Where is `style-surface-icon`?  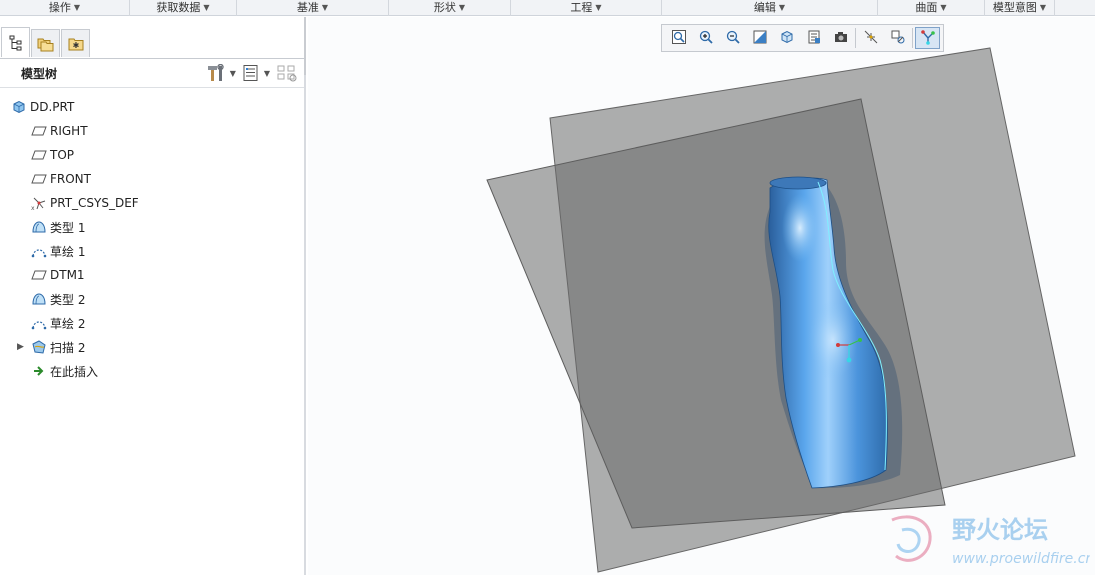
style-surface-icon is located at coordinates (39, 299).